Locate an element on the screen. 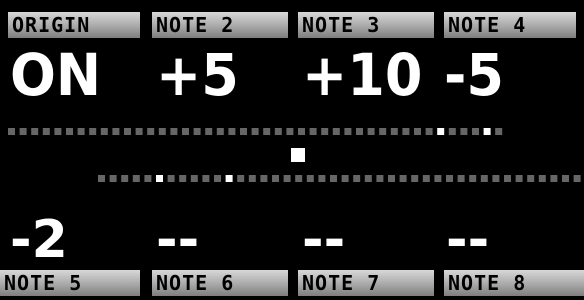 This screenshot has width=584, height=300. tab-note-8: NOTE 8 is located at coordinates (514, 283).